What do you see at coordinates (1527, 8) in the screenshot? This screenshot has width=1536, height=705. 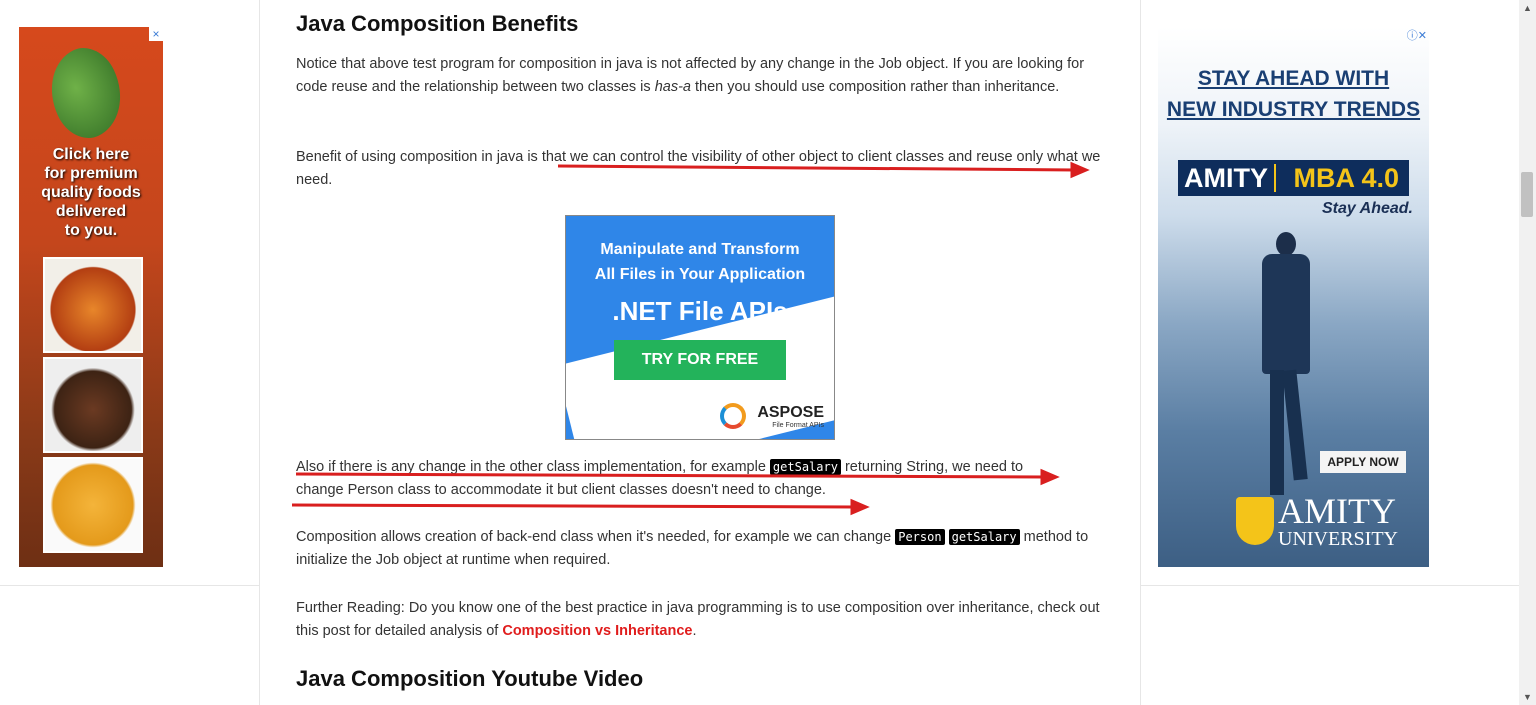 I see `scroll-up-icon: ▲` at bounding box center [1527, 8].